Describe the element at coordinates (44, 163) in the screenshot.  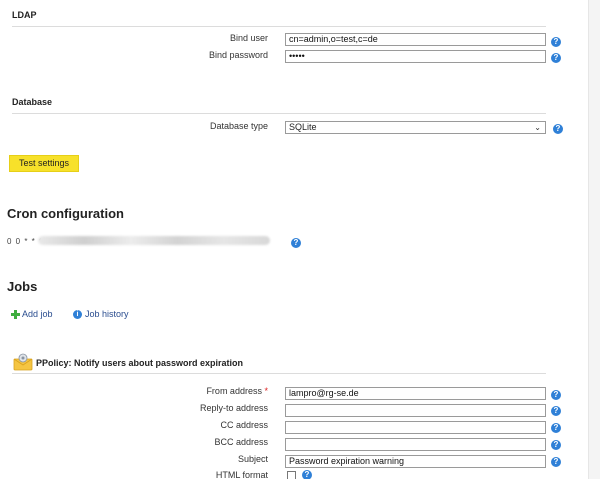
I see `test-settings-button: Test settings` at that location.